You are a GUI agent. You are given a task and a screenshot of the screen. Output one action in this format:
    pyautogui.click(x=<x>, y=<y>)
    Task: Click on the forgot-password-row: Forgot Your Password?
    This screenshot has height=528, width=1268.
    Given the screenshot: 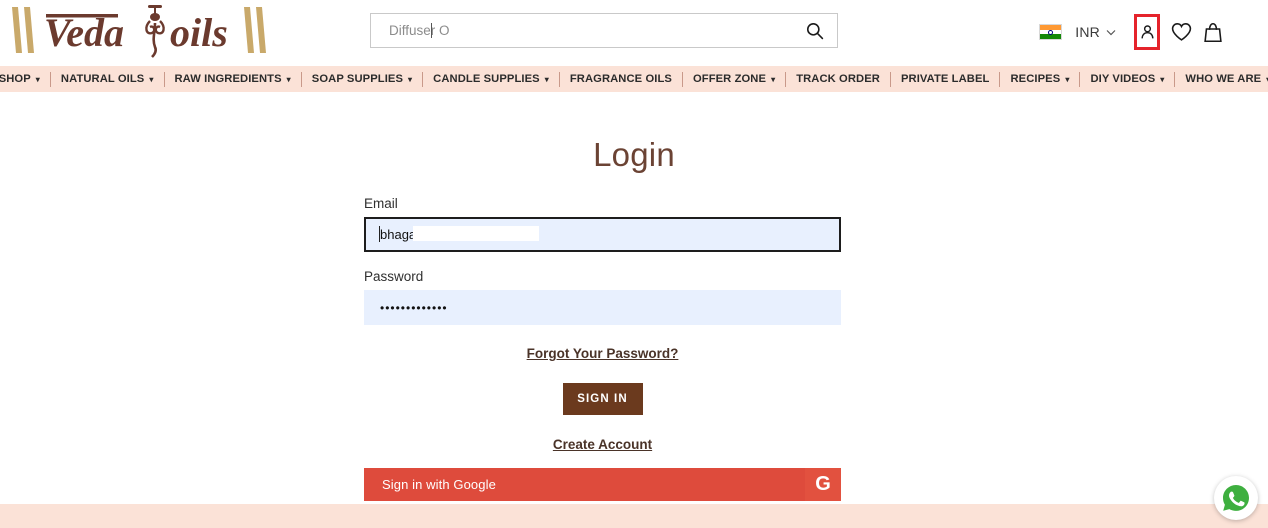 What is the action you would take?
    pyautogui.click(x=602, y=354)
    